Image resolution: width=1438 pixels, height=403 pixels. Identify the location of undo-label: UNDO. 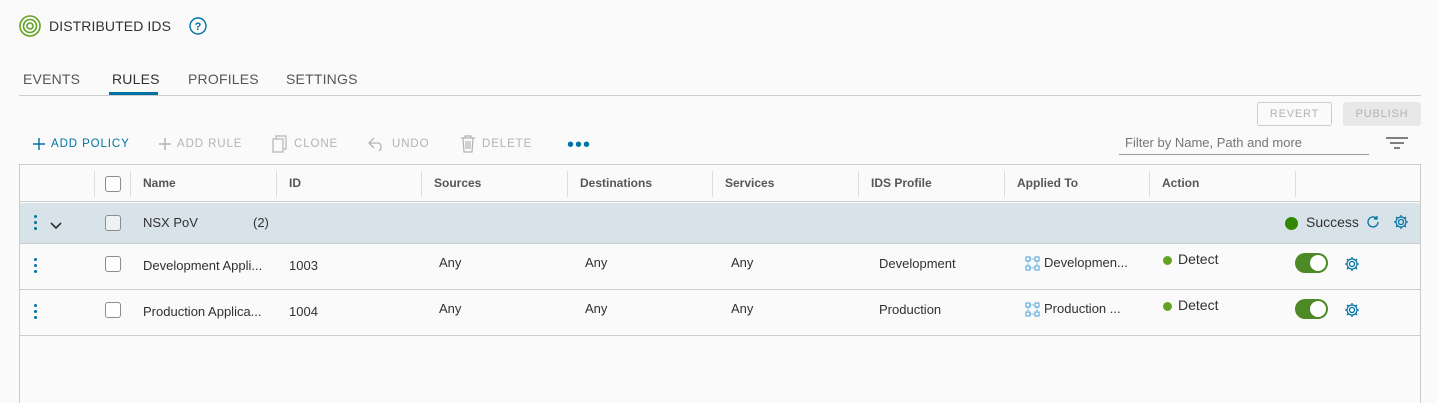
(411, 144).